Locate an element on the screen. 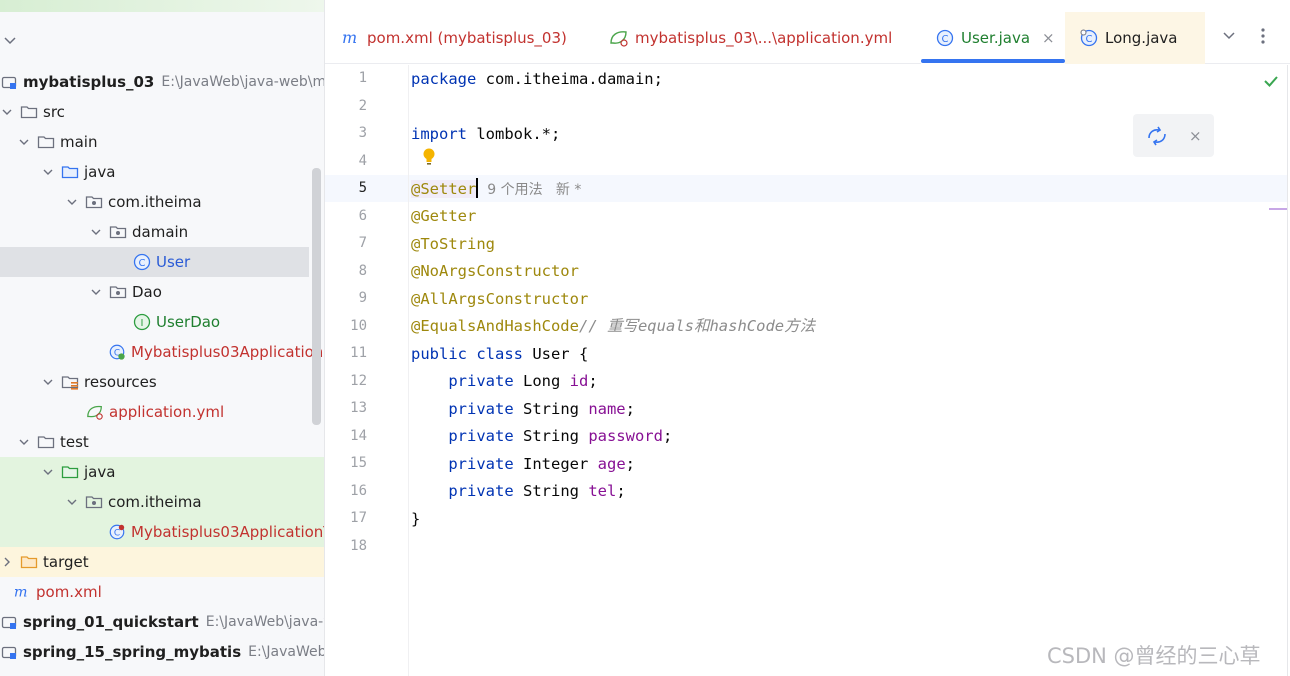 This screenshot has height=676, width=1290. usage-inlay-hint: 9 个用法 新 * is located at coordinates (529, 190).